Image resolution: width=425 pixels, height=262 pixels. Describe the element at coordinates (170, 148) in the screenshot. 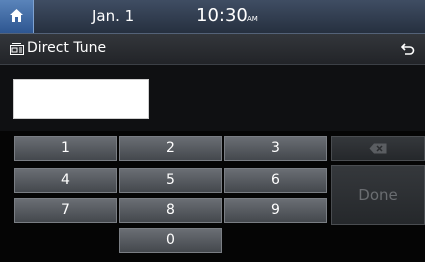

I see `key-2: 2` at that location.